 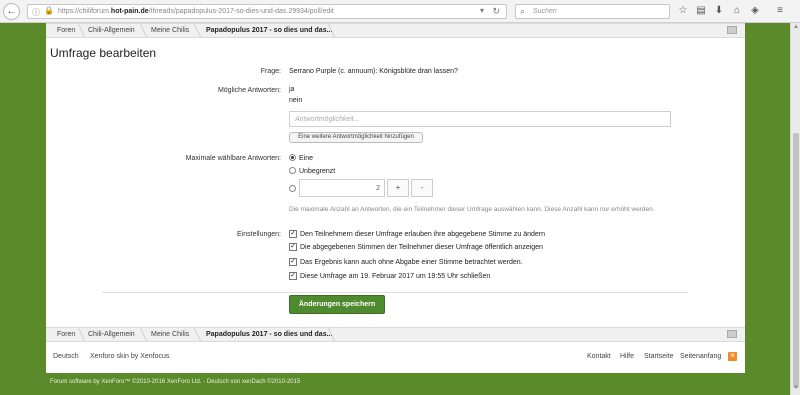 What do you see at coordinates (378, 188) in the screenshot?
I see `max-answers-value: 2` at bounding box center [378, 188].